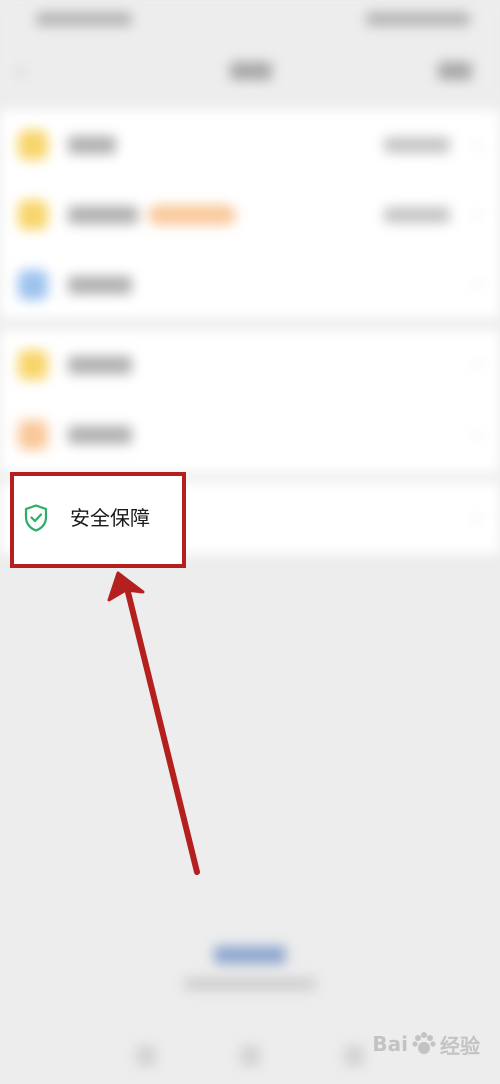 This screenshot has width=500, height=1084. What do you see at coordinates (250, 22) in the screenshot?
I see `status-bar` at bounding box center [250, 22].